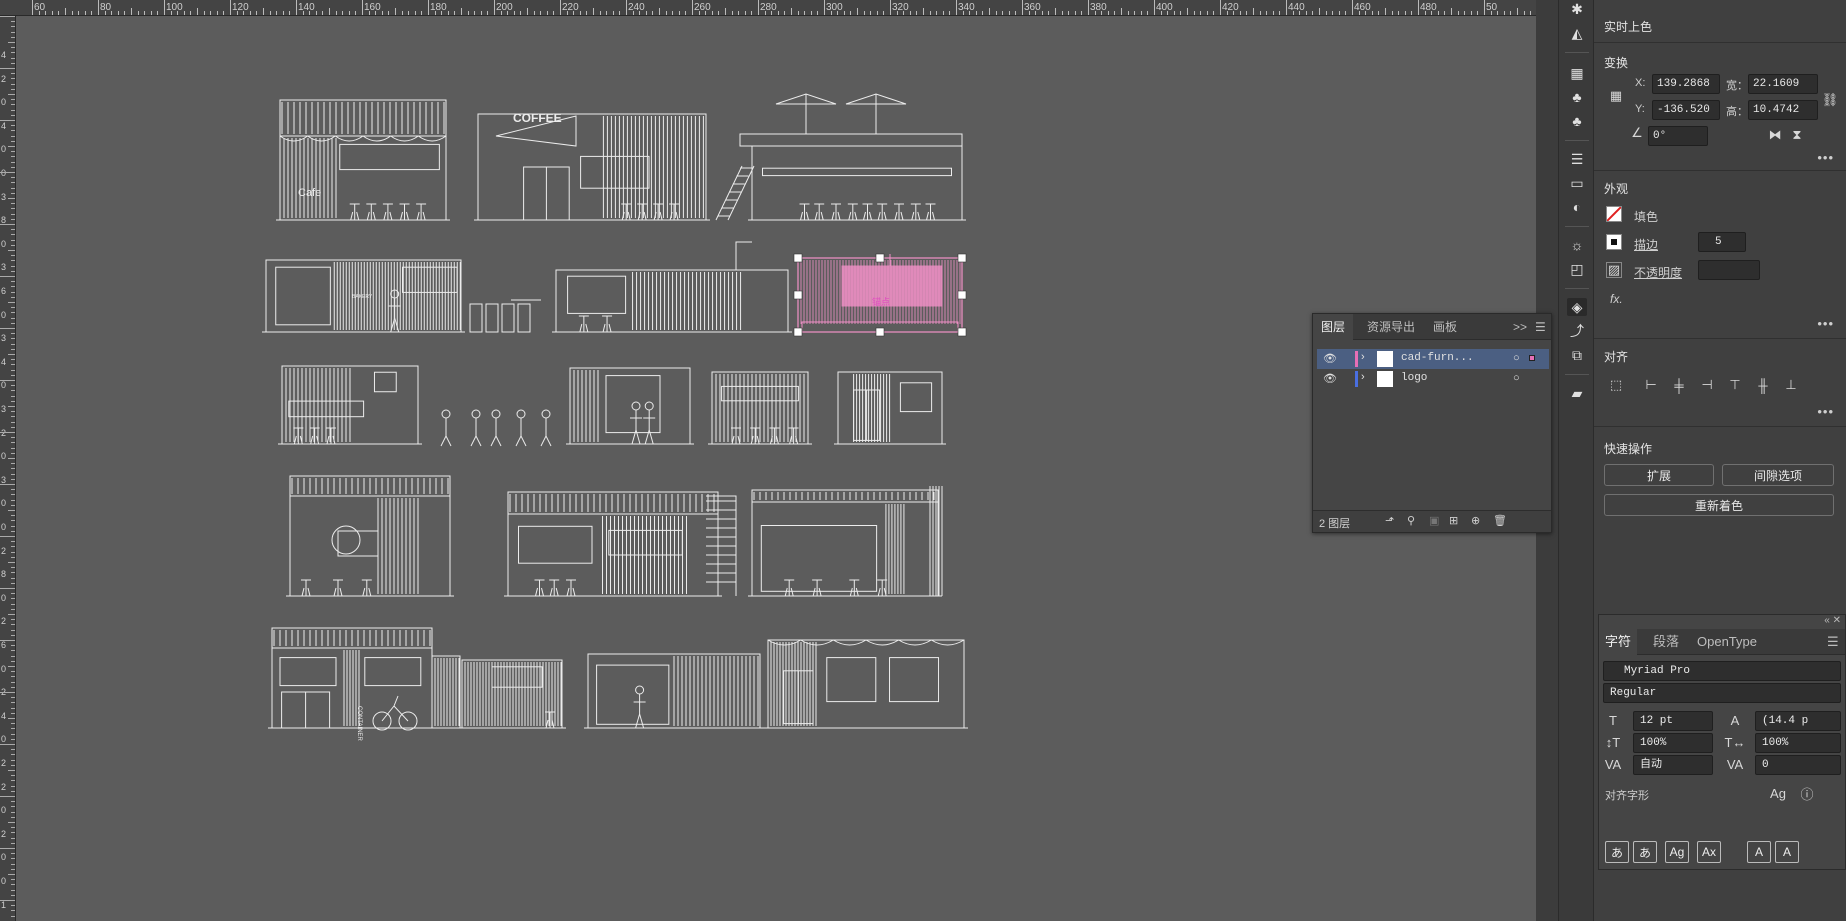 The image size is (1846, 921). I want to click on new-sublayer-icon: ⊞, so click(1453, 520).